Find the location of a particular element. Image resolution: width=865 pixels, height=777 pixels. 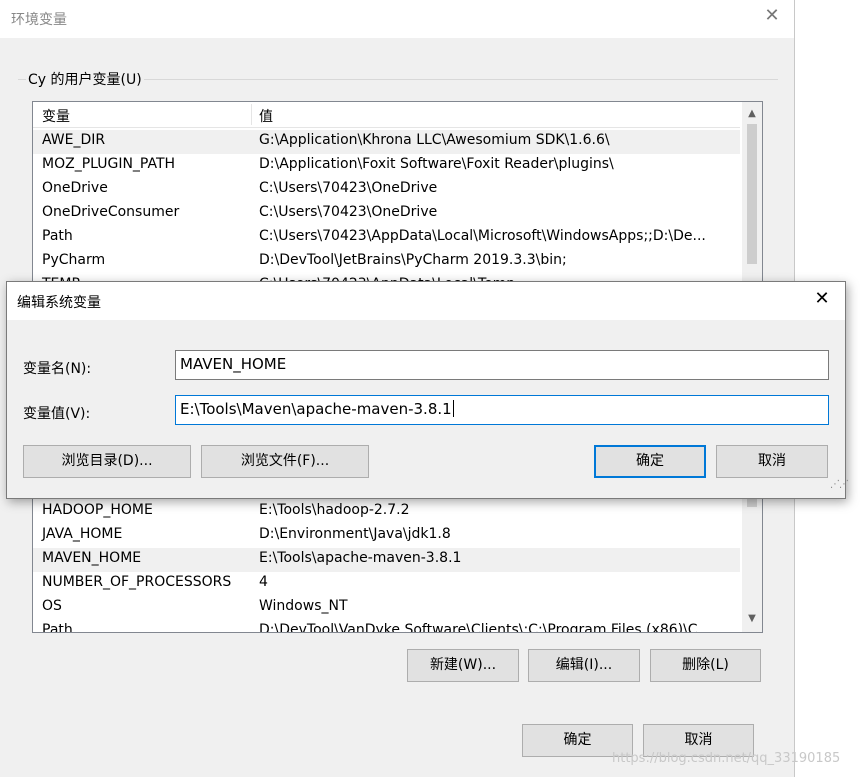

user-list-scrollbar: ▲ is located at coordinates (752, 195).